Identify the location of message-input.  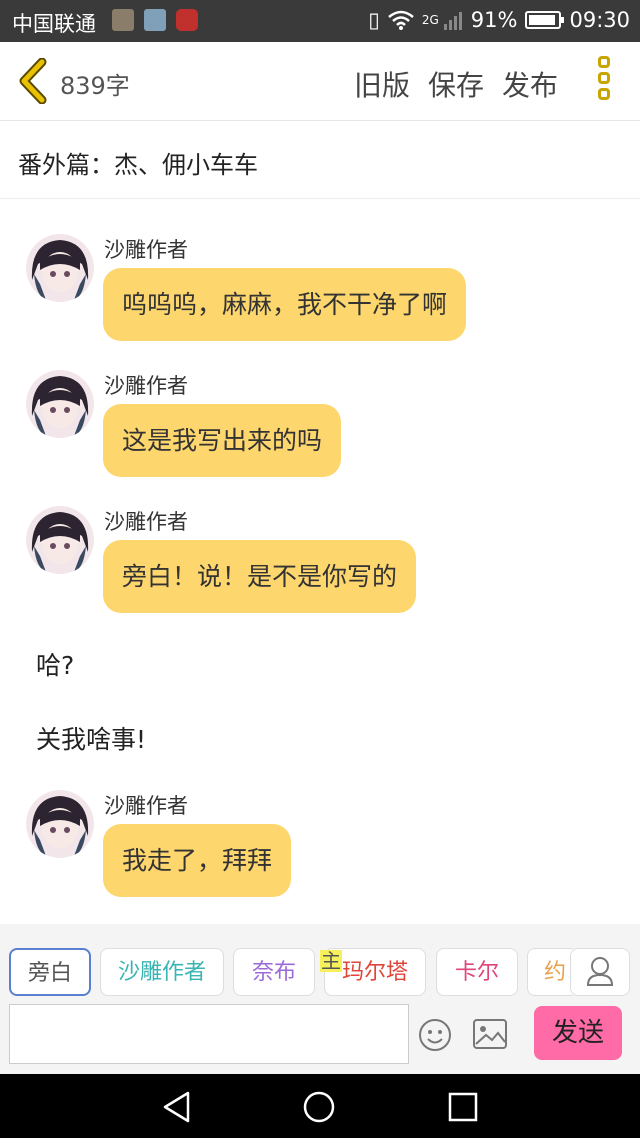
(209, 1034).